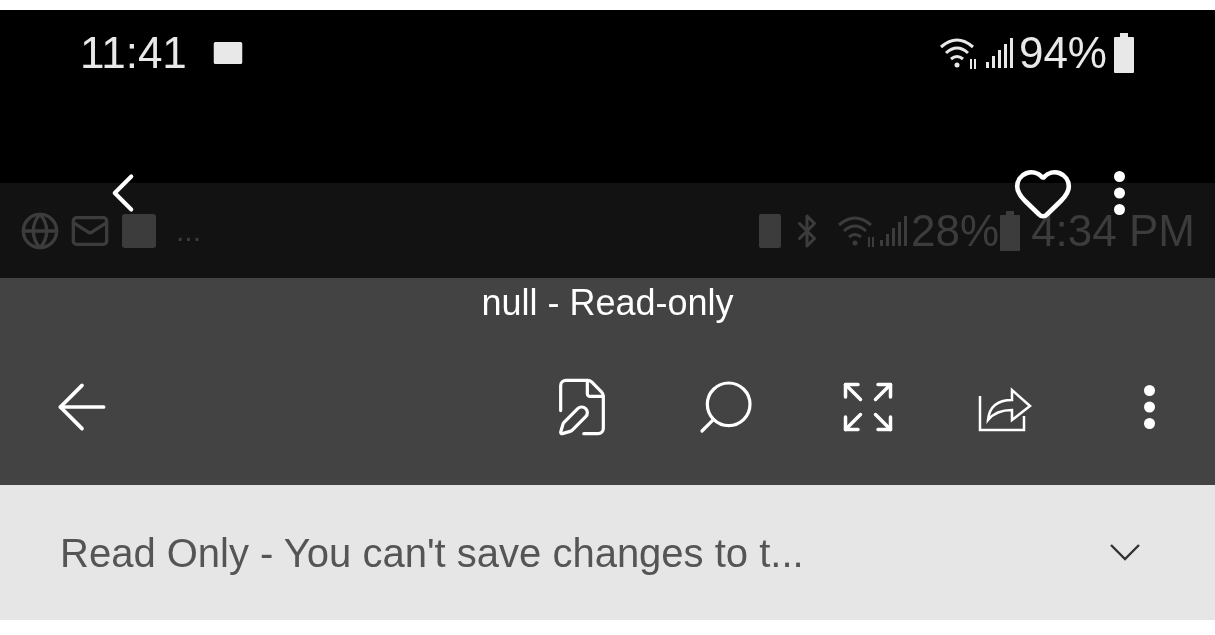  Describe the element at coordinates (40, 230) in the screenshot. I see `globe-icon` at that location.